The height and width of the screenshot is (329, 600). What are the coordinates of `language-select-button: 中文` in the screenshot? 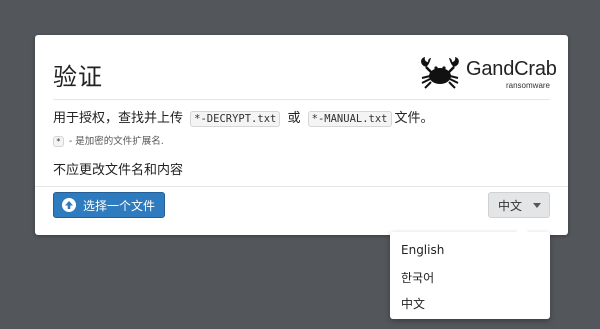 It's located at (519, 205).